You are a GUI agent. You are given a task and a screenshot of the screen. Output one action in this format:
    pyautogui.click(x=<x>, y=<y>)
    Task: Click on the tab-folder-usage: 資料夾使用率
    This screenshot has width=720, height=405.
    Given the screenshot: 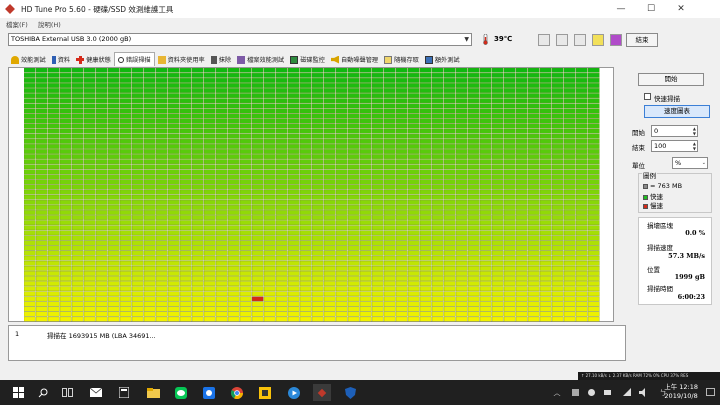 What is the action you would take?
    pyautogui.click(x=181, y=59)
    